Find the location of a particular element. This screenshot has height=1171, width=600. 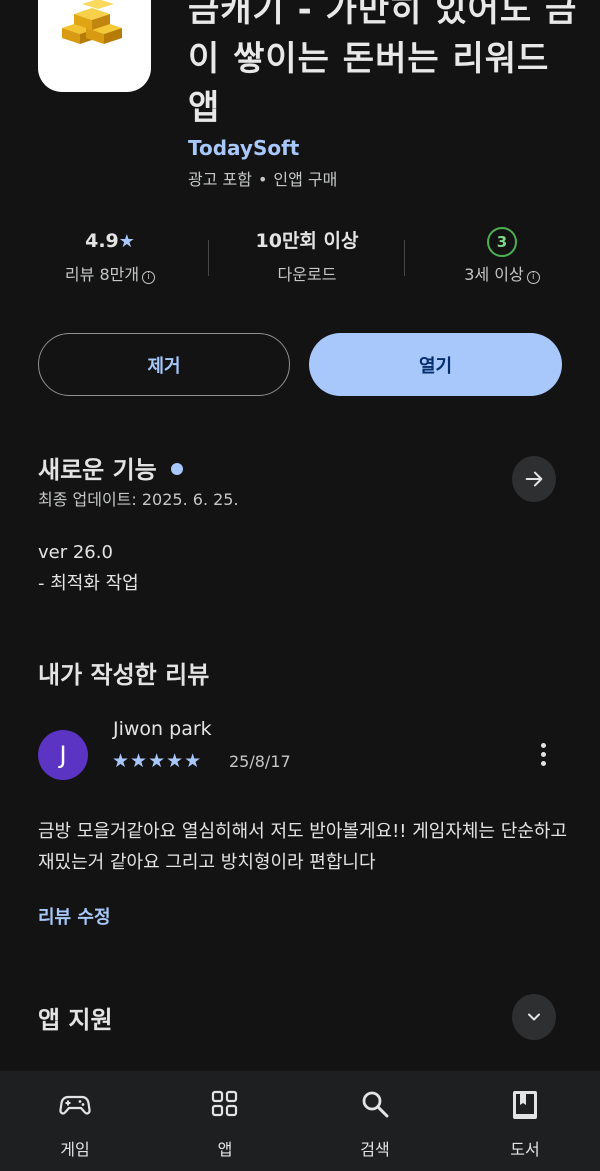

nav-games-label: 게임 is located at coordinates (75, 1149).